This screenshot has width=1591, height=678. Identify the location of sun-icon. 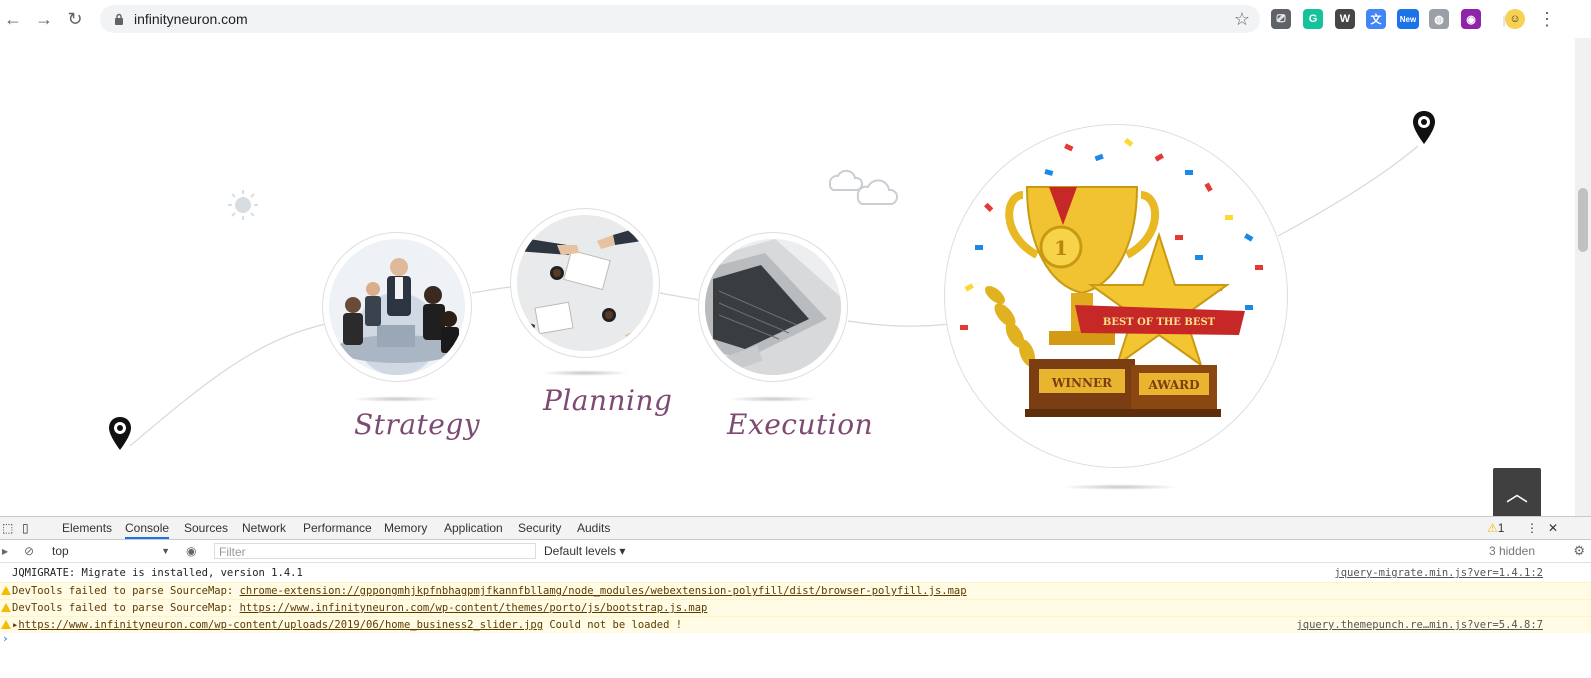
(243, 205).